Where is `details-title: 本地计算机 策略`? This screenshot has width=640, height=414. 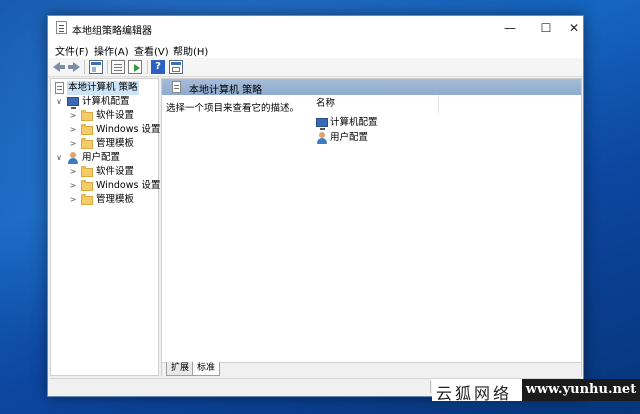
details-title: 本地计算机 策略 is located at coordinates (226, 90).